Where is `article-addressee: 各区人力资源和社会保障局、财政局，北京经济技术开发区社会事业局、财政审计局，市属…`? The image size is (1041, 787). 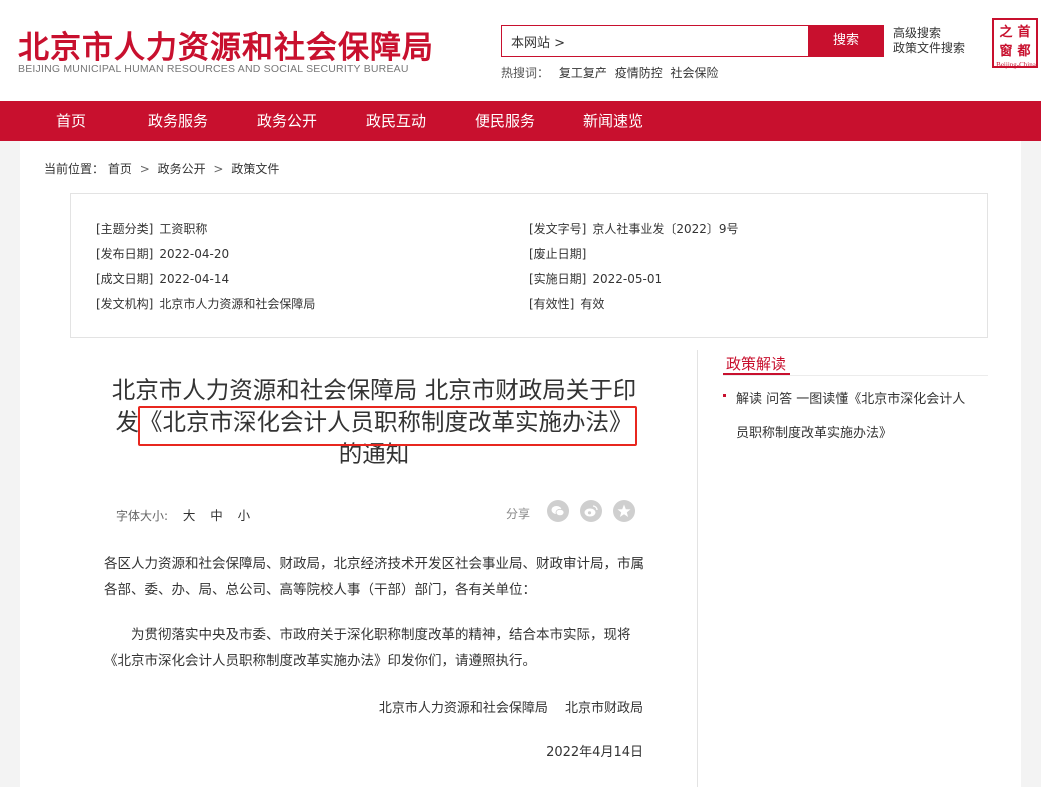 article-addressee: 各区人力资源和社会保障局、财政局，北京经济技术开发区社会事业局、财政审计局，市属… is located at coordinates (374, 577).